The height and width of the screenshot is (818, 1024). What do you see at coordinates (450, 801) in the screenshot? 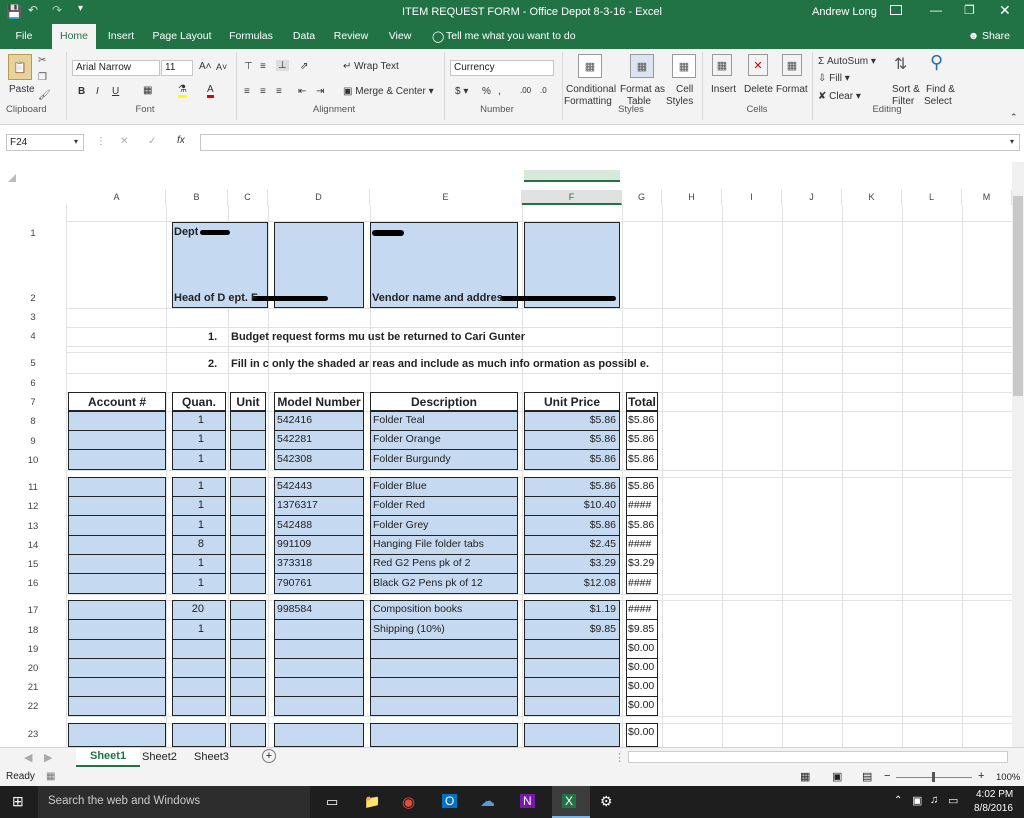
I see `outlook-icon: O` at bounding box center [450, 801].